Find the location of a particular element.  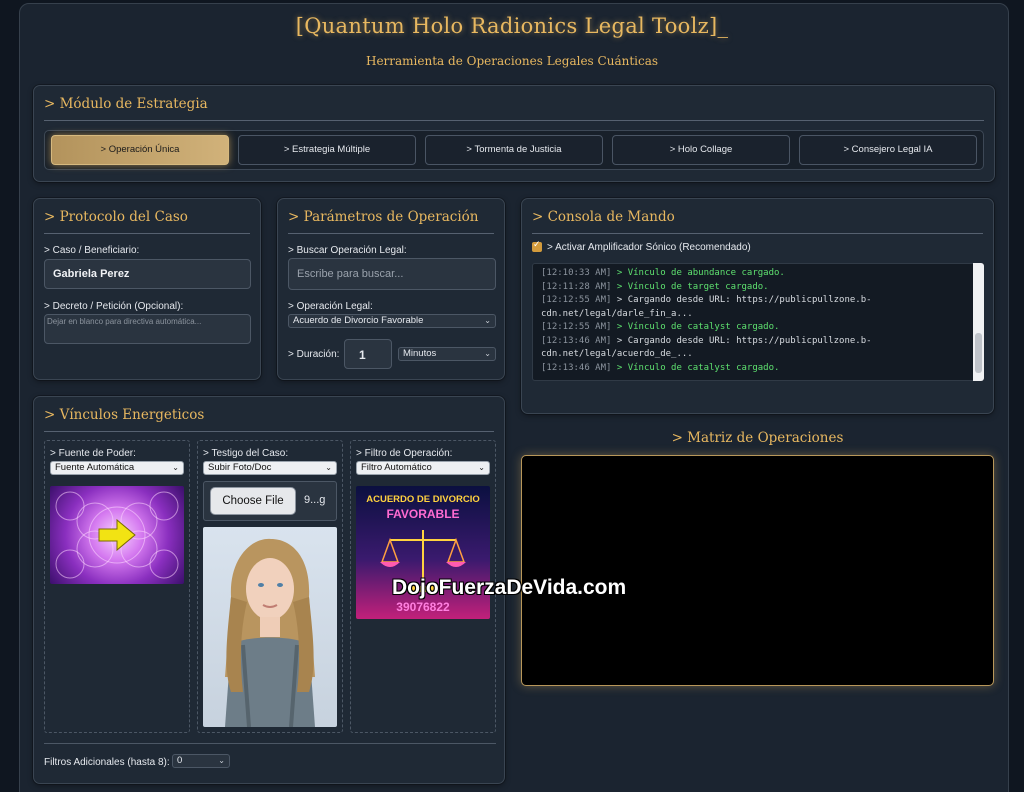

beneficiary-input: Gabriela Perez is located at coordinates (147, 274).